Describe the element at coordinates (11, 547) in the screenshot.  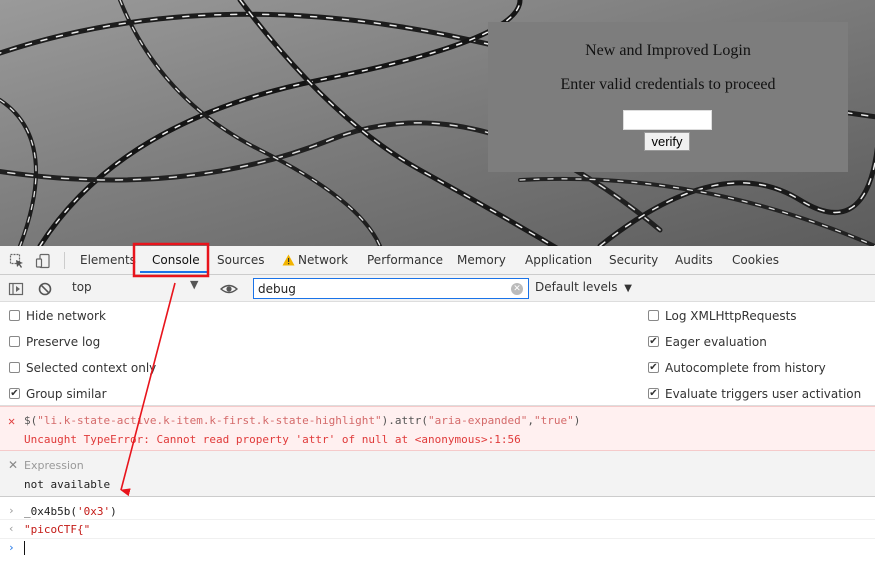
I see `prompt-chevron-icon: ›` at that location.